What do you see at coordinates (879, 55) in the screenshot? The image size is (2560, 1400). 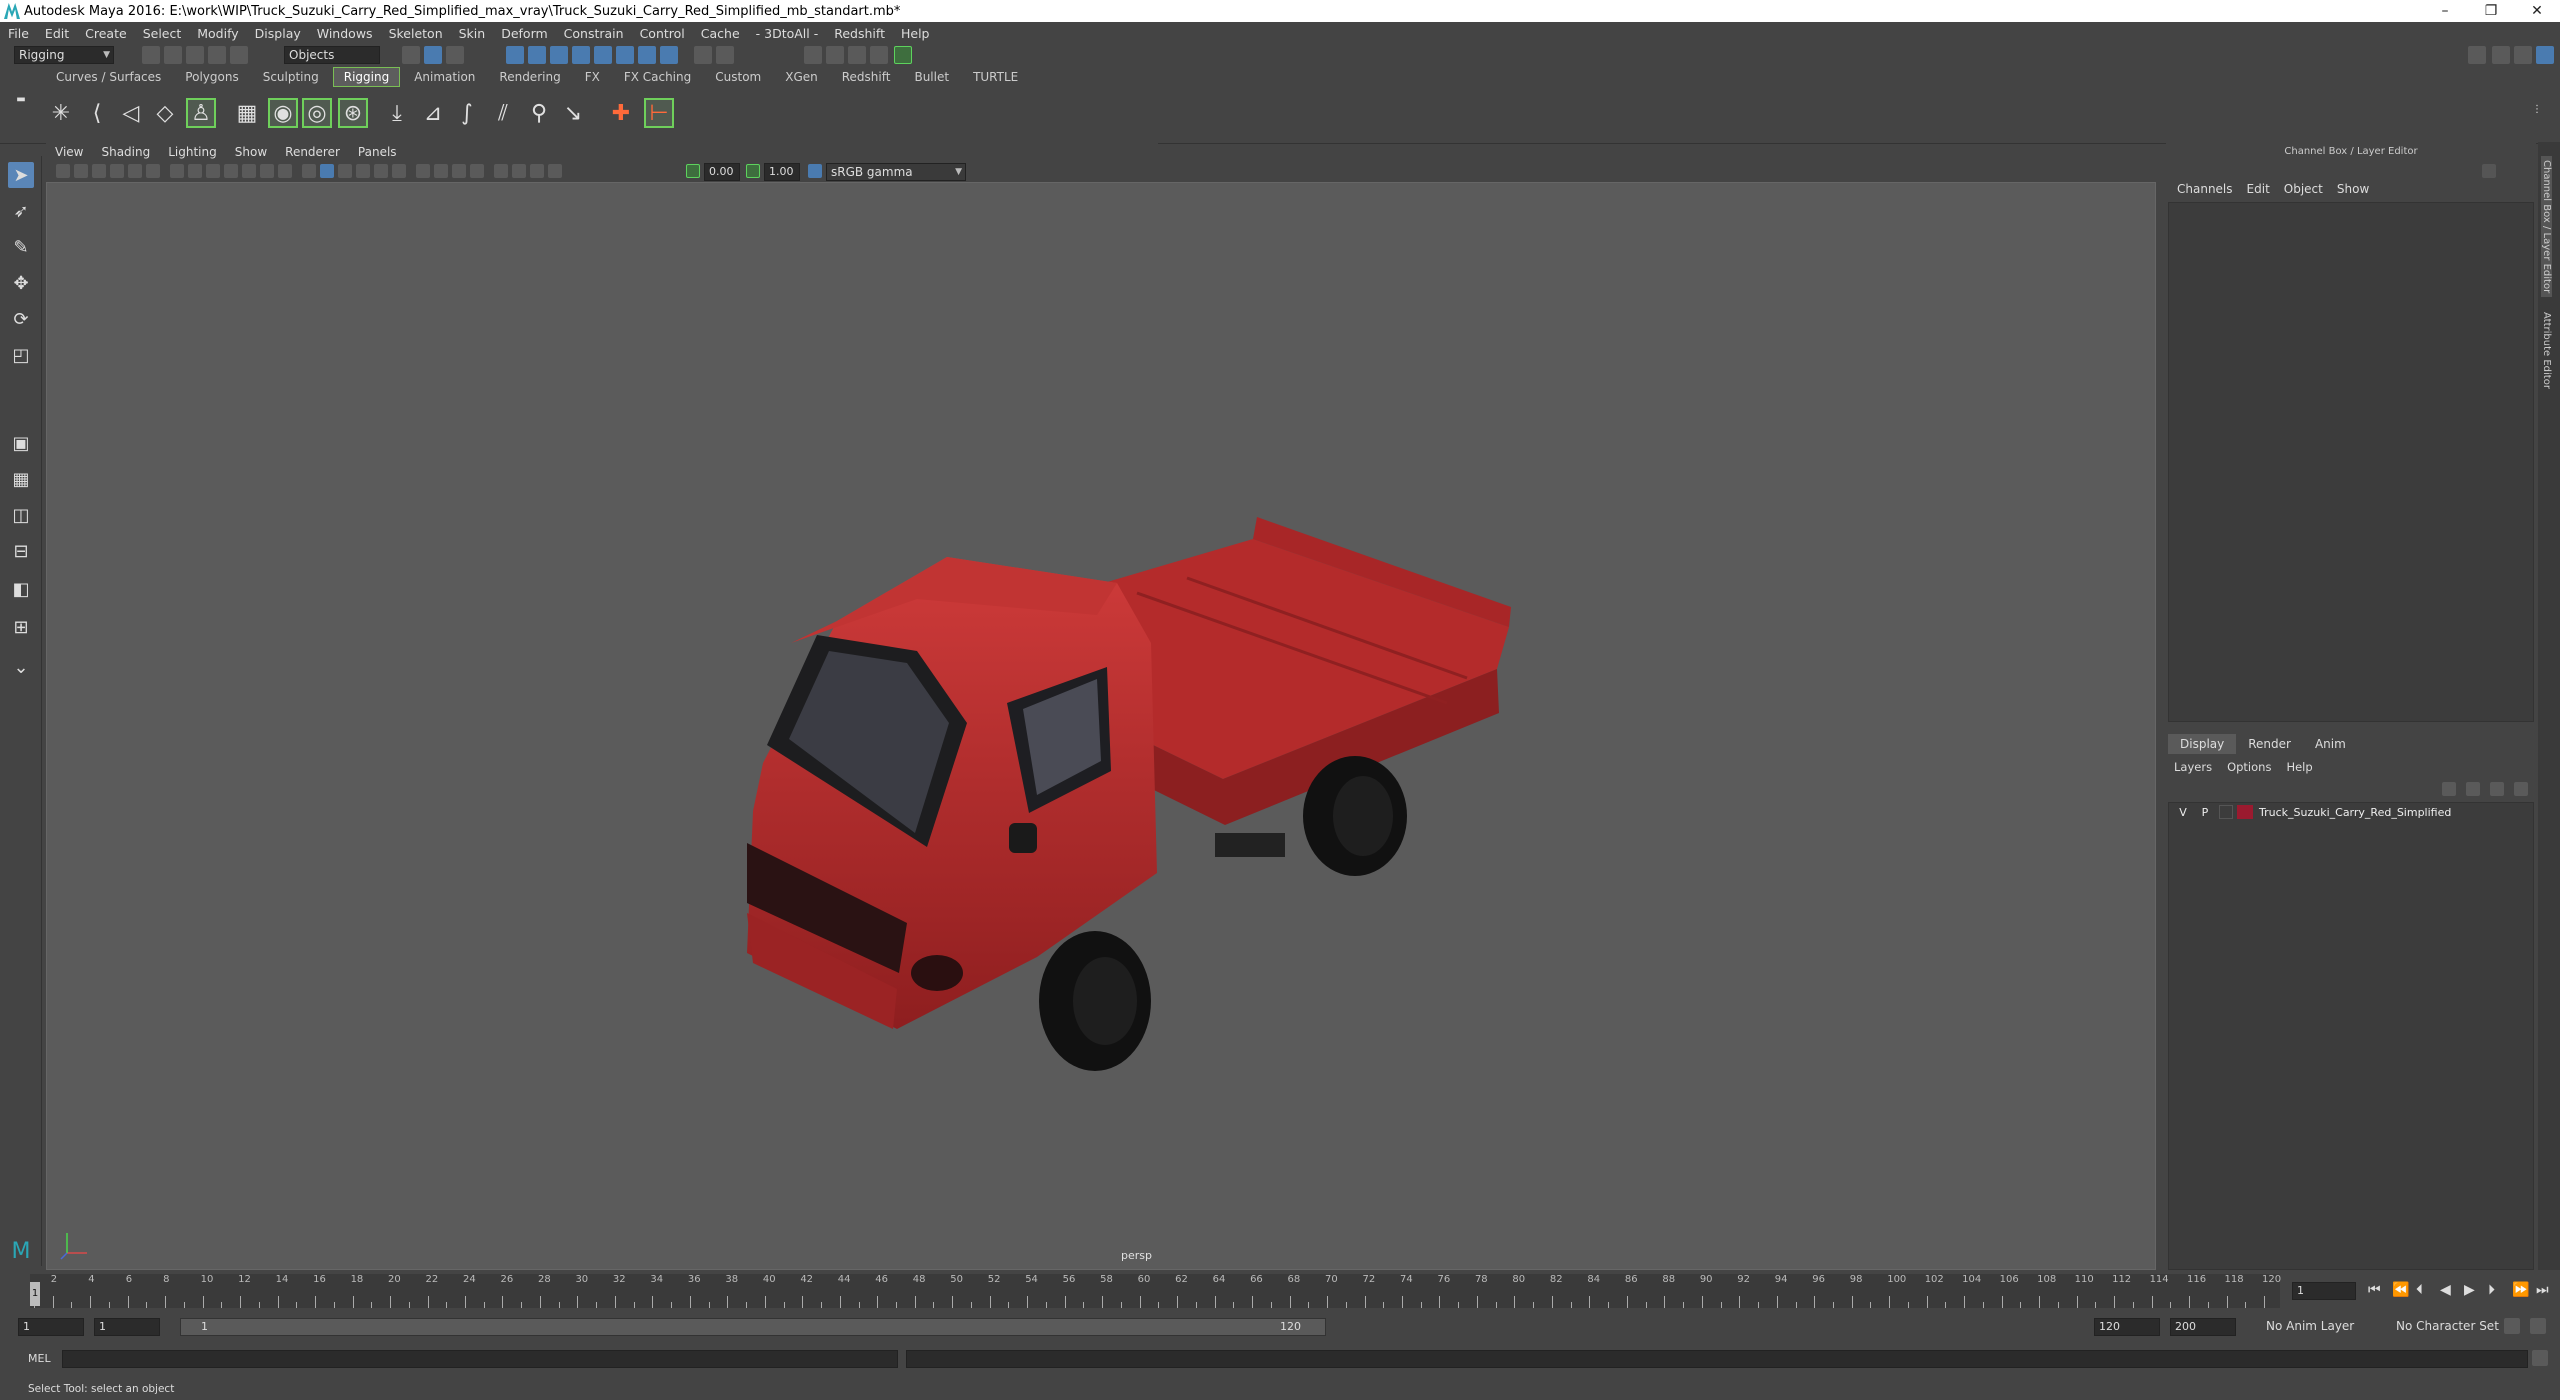 I see `render-settings-icon` at bounding box center [879, 55].